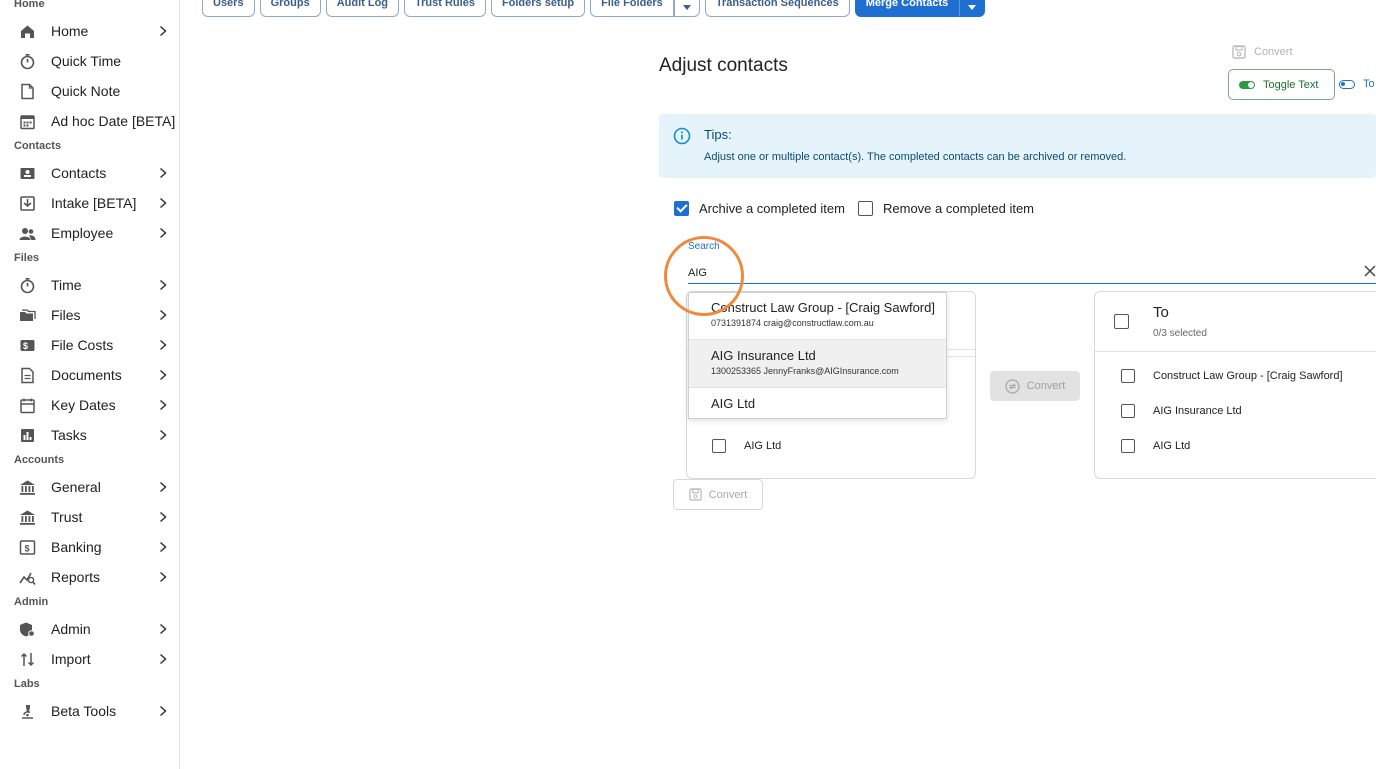 Image resolution: width=1376 pixels, height=769 pixels. What do you see at coordinates (733, 403) in the screenshot?
I see `option-name: AIG Ltd` at bounding box center [733, 403].